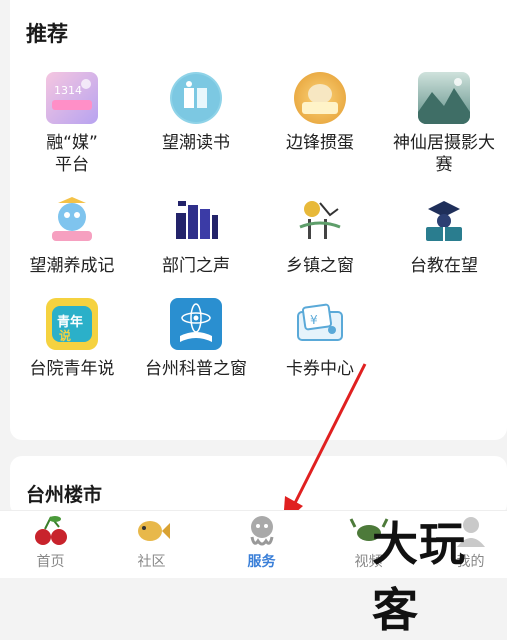  Describe the element at coordinates (261, 562) in the screenshot. I see `tab-label: 服务` at that location.